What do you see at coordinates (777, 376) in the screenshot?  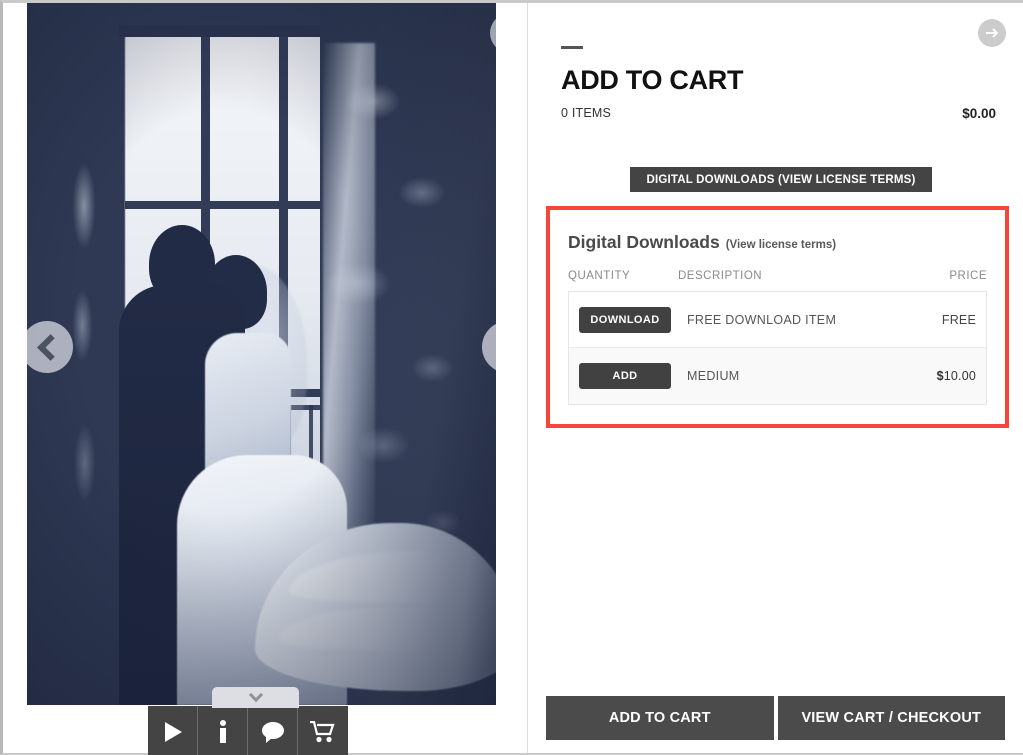 I see `table-row: ADD MEDIUM $10.00` at bounding box center [777, 376].